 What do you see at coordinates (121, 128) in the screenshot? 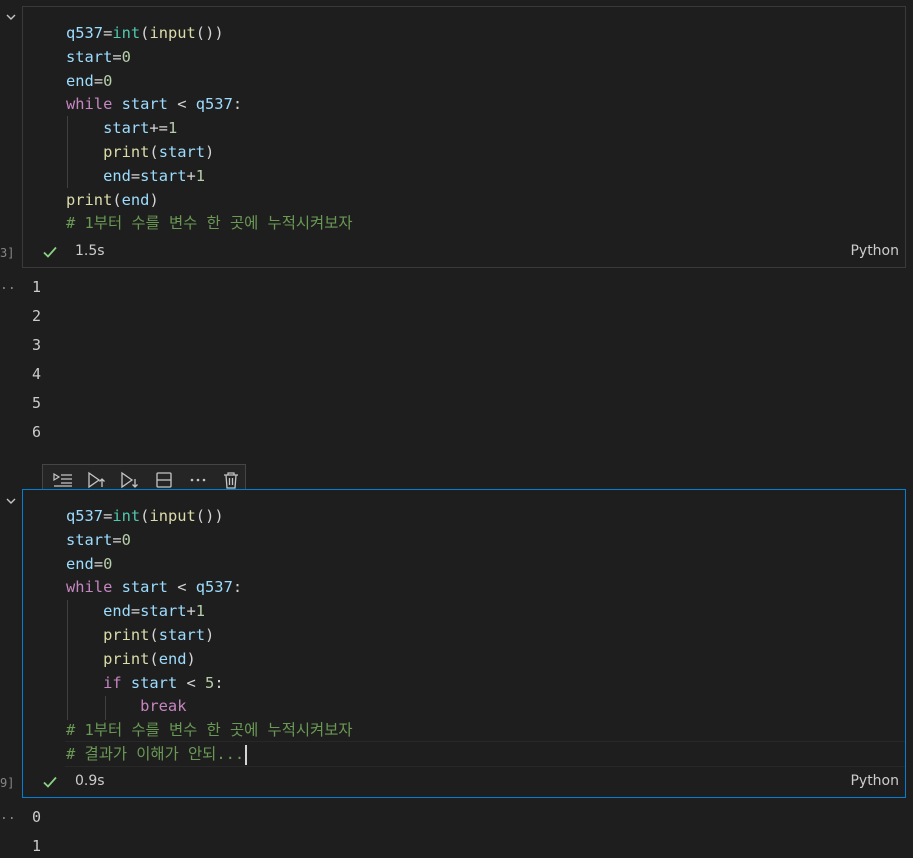
I see `code-line: start+=1` at bounding box center [121, 128].